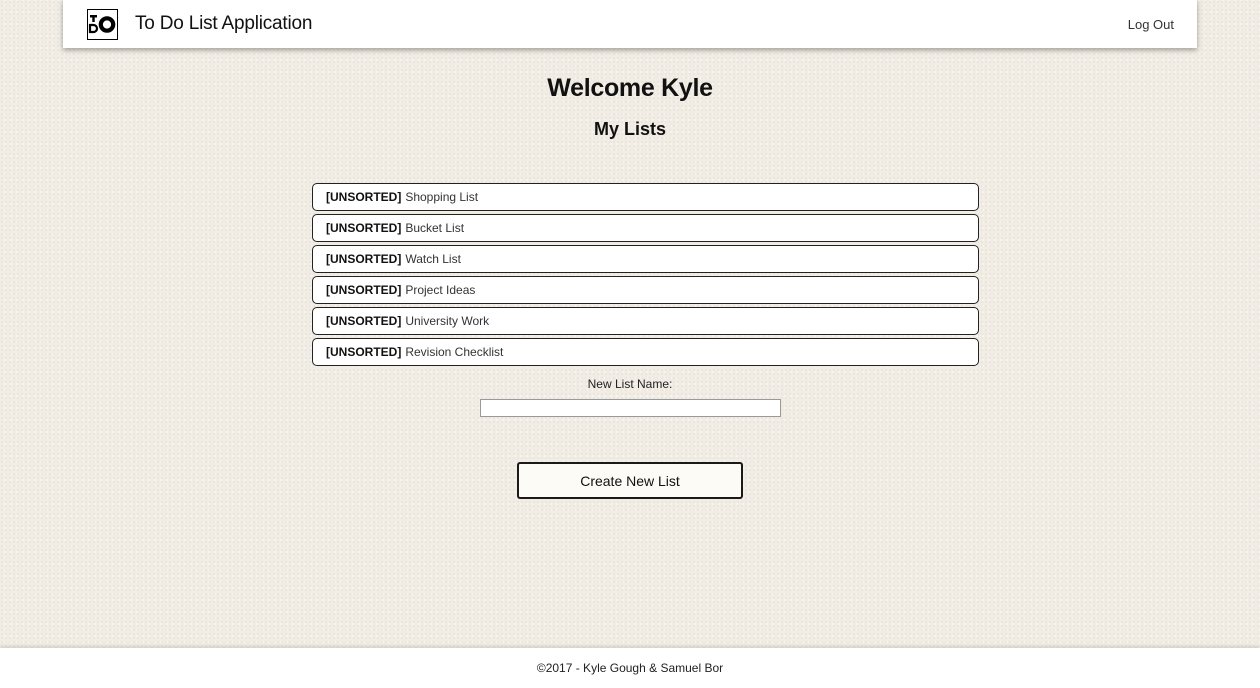  Describe the element at coordinates (630, 408) in the screenshot. I see `new-list-name-input` at that location.